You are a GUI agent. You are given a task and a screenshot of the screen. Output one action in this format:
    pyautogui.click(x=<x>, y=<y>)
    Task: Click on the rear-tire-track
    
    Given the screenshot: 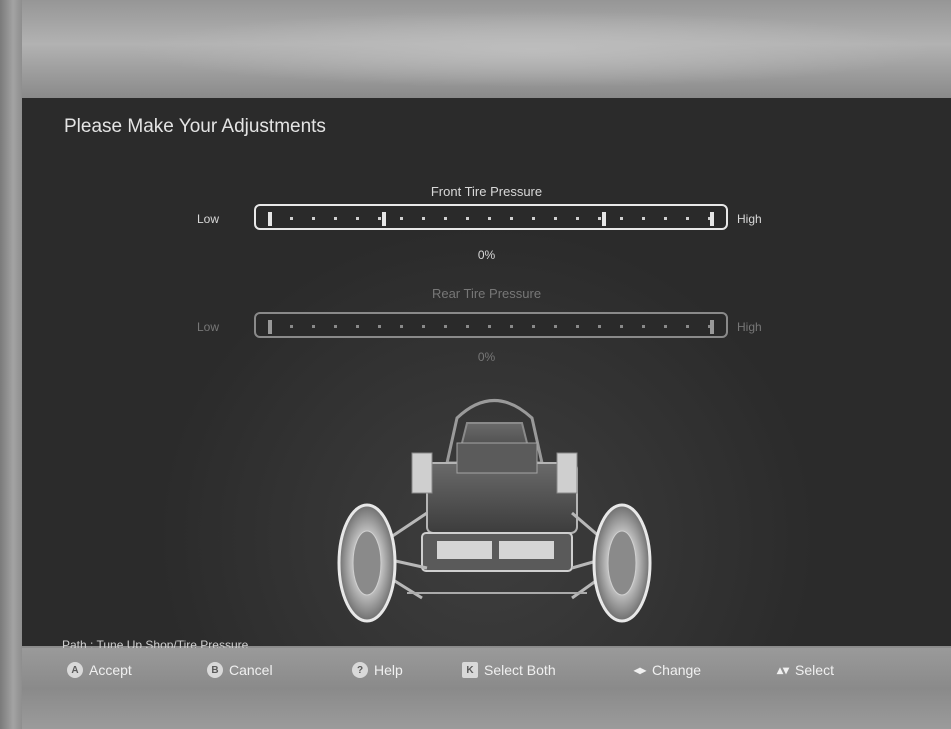 What is the action you would take?
    pyautogui.click(x=491, y=325)
    